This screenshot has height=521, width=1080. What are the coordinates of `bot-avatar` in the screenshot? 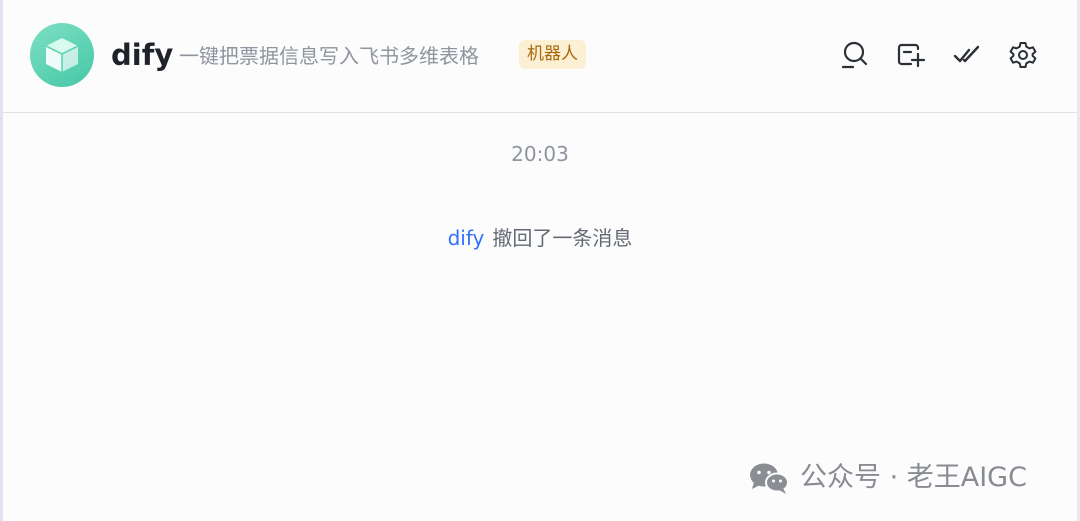 It's located at (62, 55).